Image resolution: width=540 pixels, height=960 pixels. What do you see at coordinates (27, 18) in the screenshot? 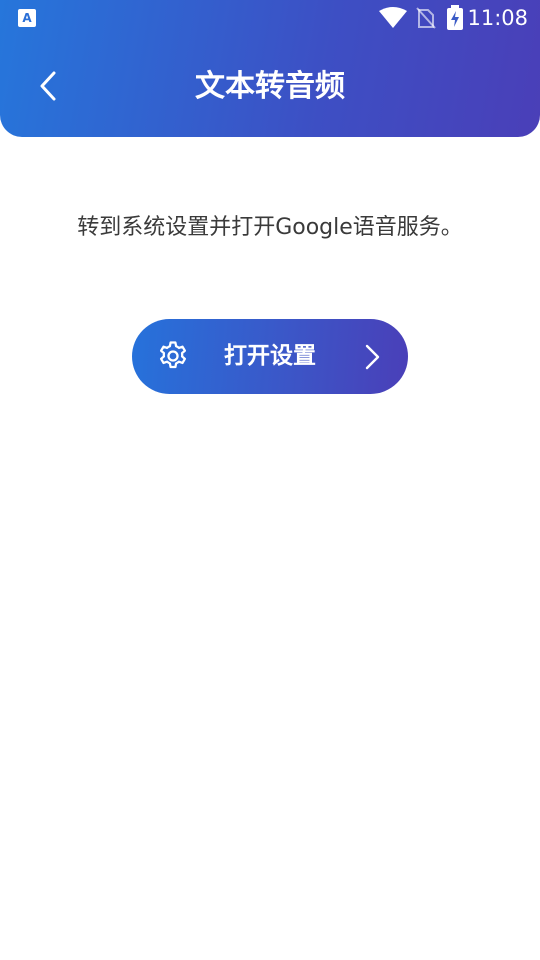
I see `keyboard-app-icon: A` at bounding box center [27, 18].